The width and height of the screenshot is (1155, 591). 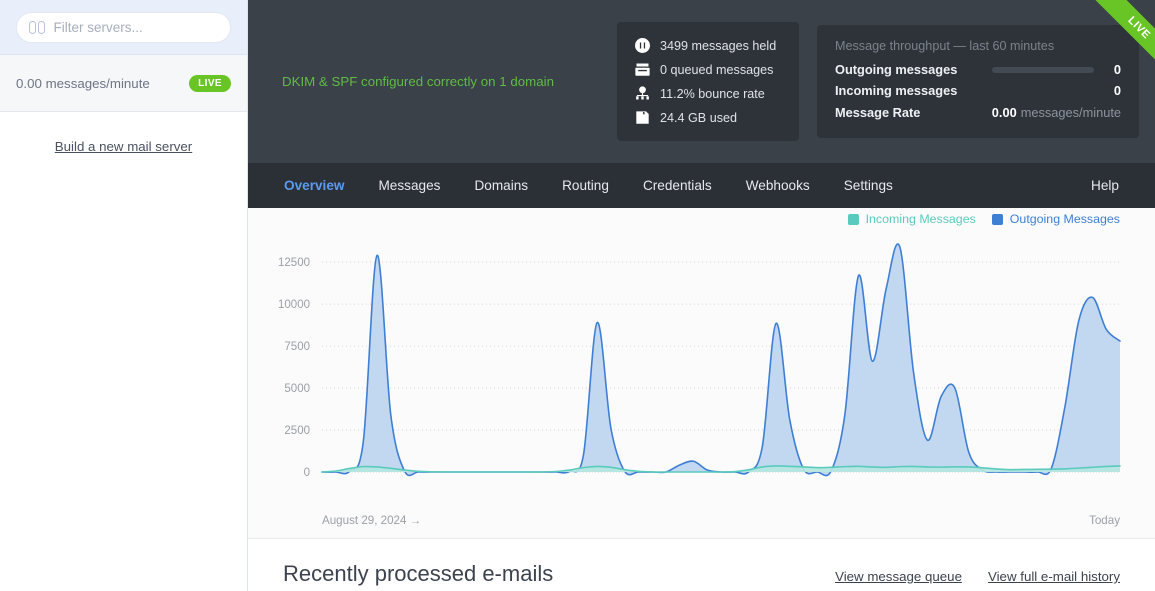 What do you see at coordinates (123, 134) in the screenshot?
I see `build-server-section: Build a new mail server` at bounding box center [123, 134].